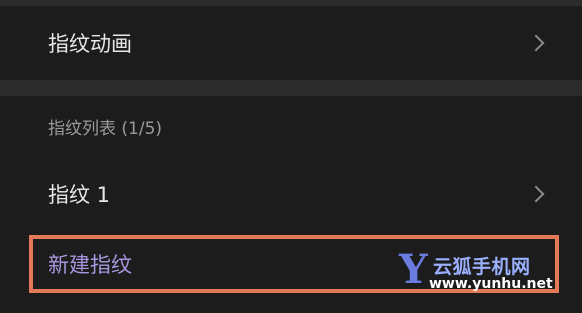 Image resolution: width=582 pixels, height=313 pixels. Describe the element at coordinates (482, 267) in the screenshot. I see `watermark-title: 云狐手机网` at that location.